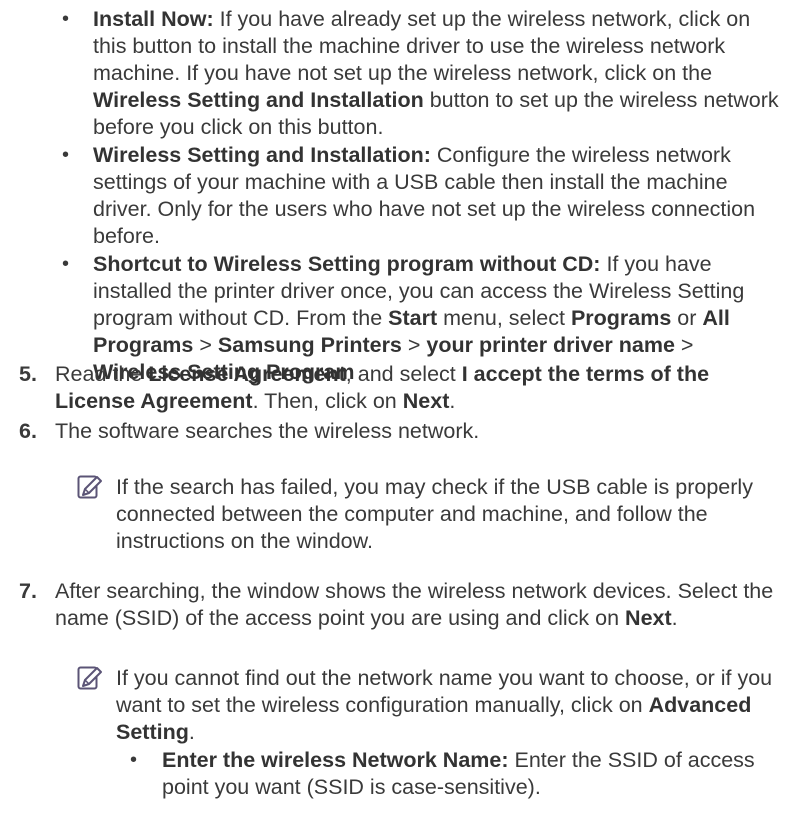 This screenshot has height=825, width=792. I want to click on bullet-text: Enter the wireless Network Name, so click(458, 773).